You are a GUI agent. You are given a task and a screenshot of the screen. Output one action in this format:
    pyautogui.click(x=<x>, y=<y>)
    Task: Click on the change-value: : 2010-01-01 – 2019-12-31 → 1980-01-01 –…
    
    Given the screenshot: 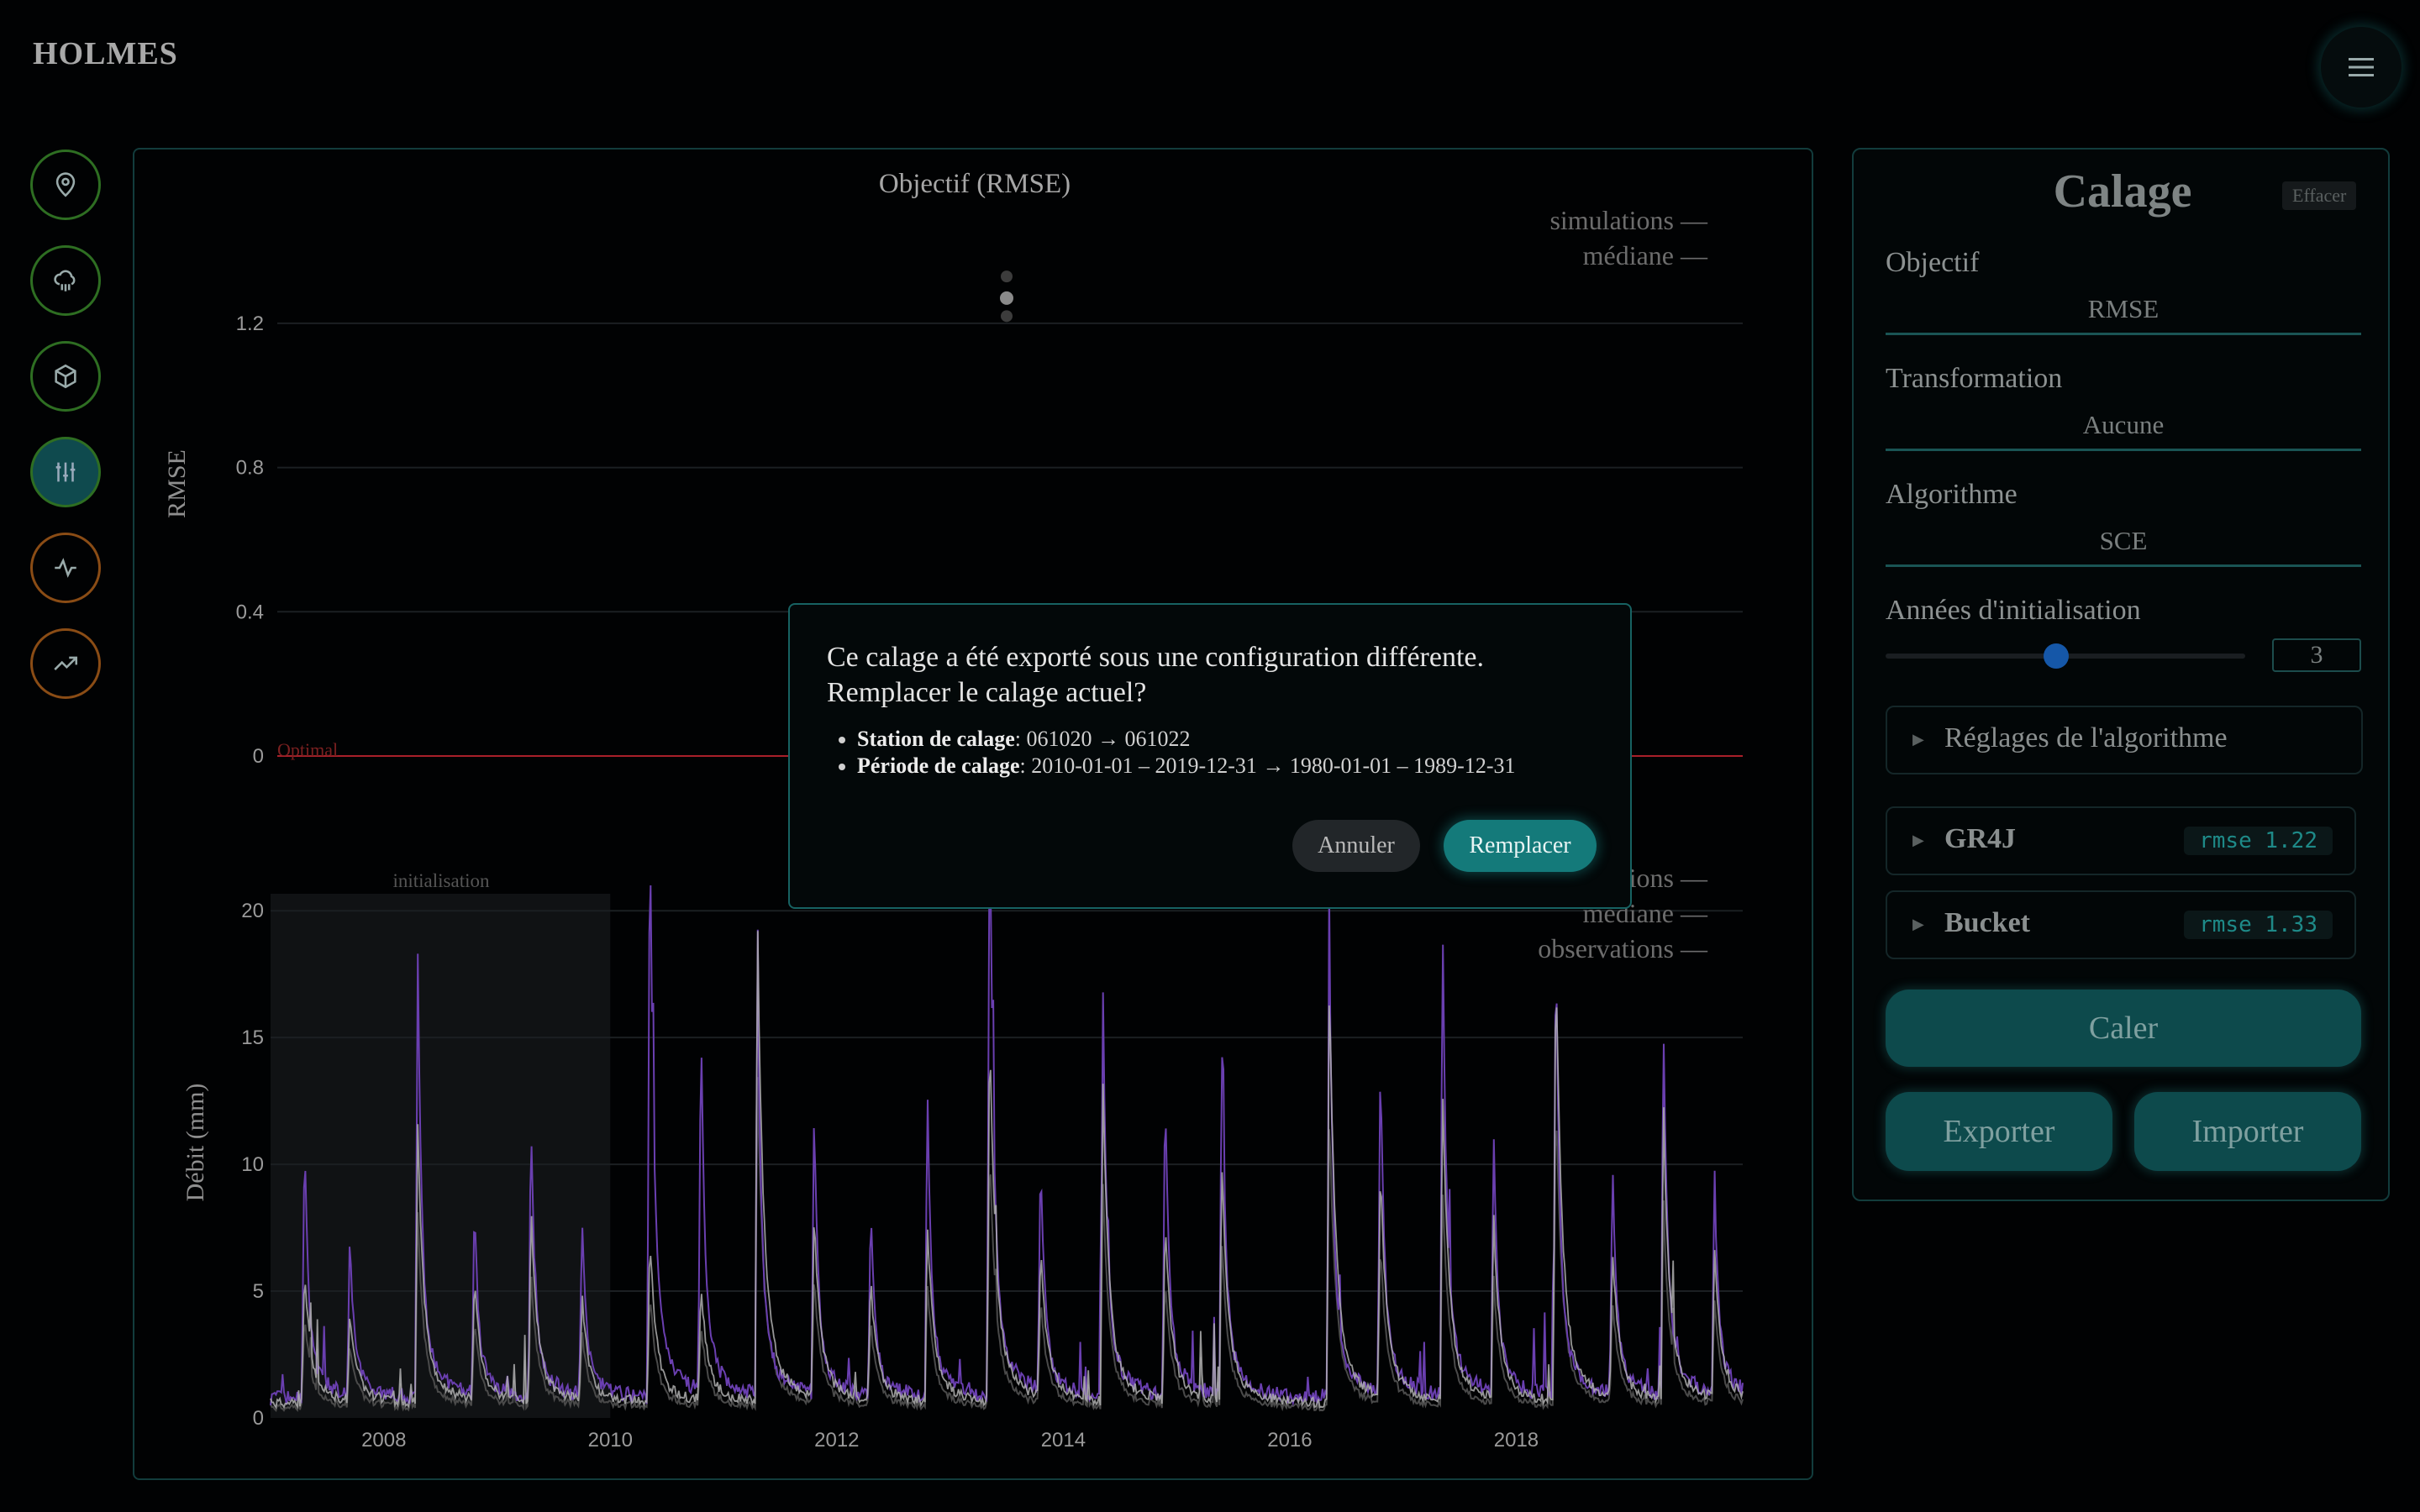 What is the action you would take?
    pyautogui.click(x=1267, y=765)
    